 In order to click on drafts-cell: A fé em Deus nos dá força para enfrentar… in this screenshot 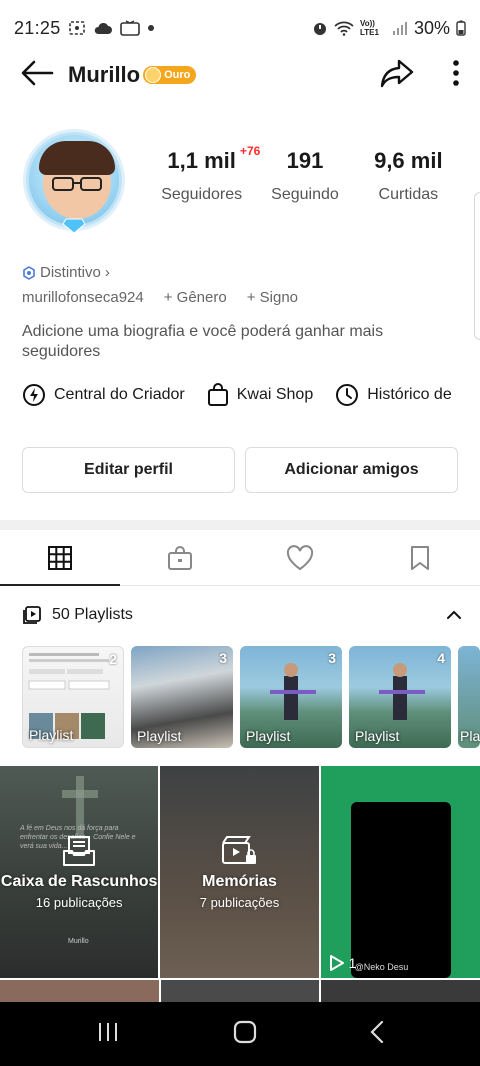, I will do `click(79, 872)`.